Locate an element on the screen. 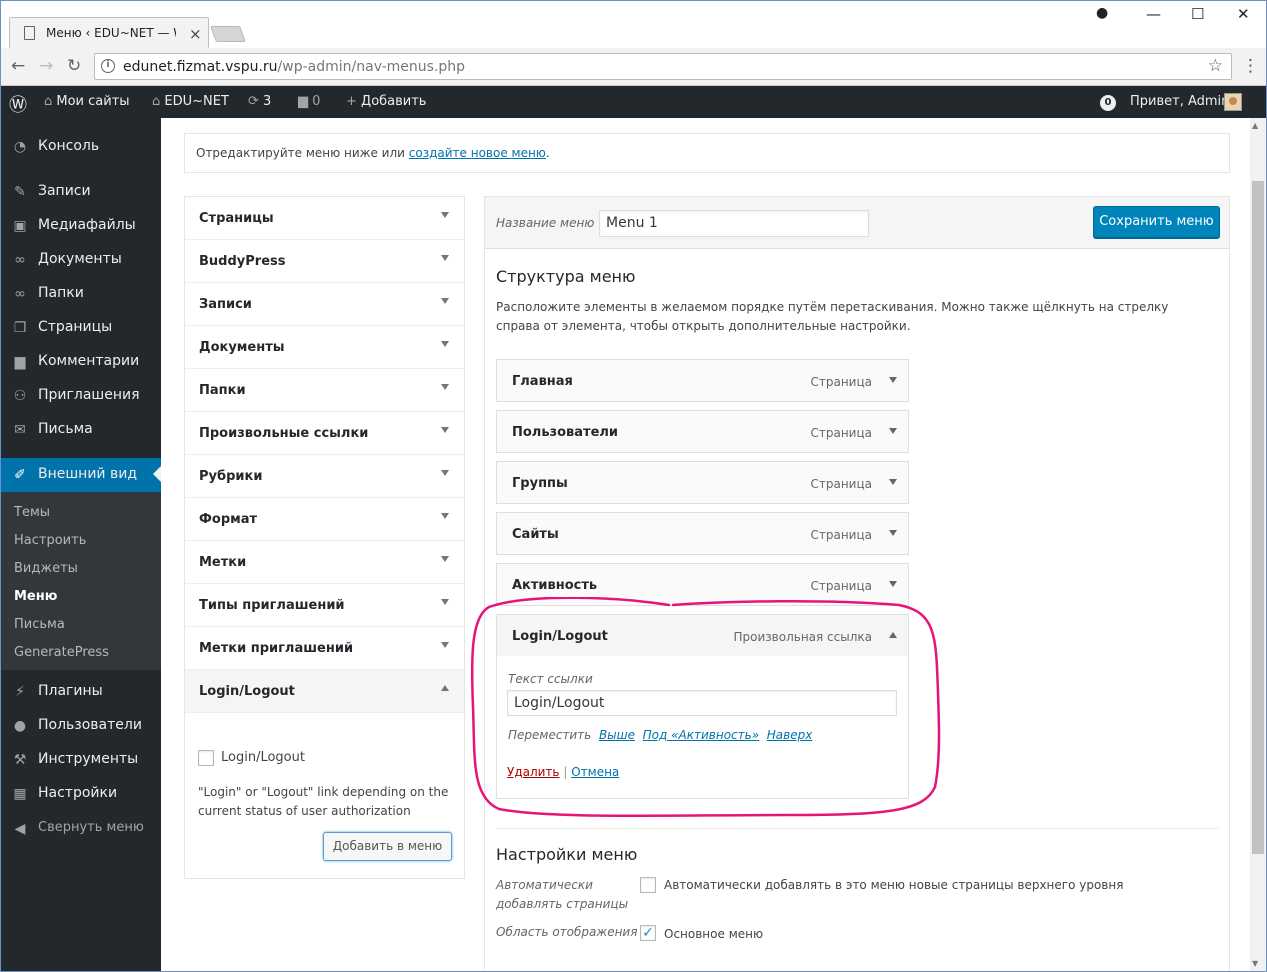  menu-item-sites: Сайты Страница is located at coordinates (702, 533).